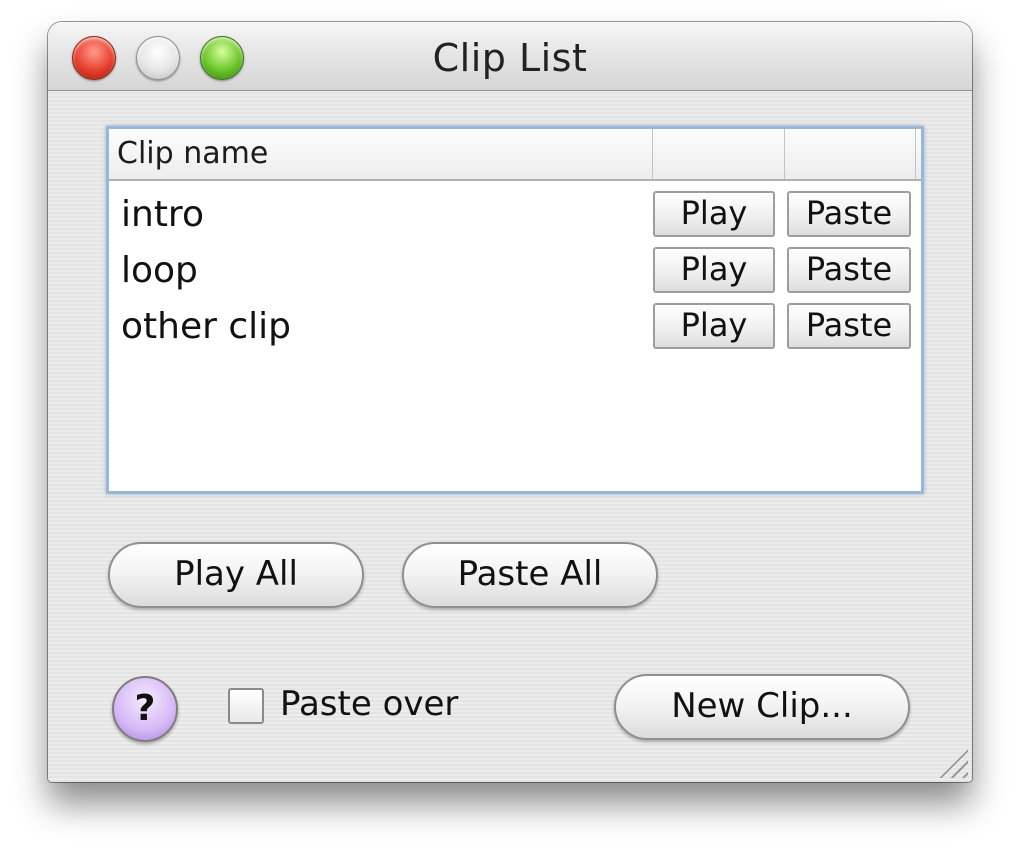 This screenshot has height=852, width=1020. I want to click on table-header: Clip name, so click(515, 155).